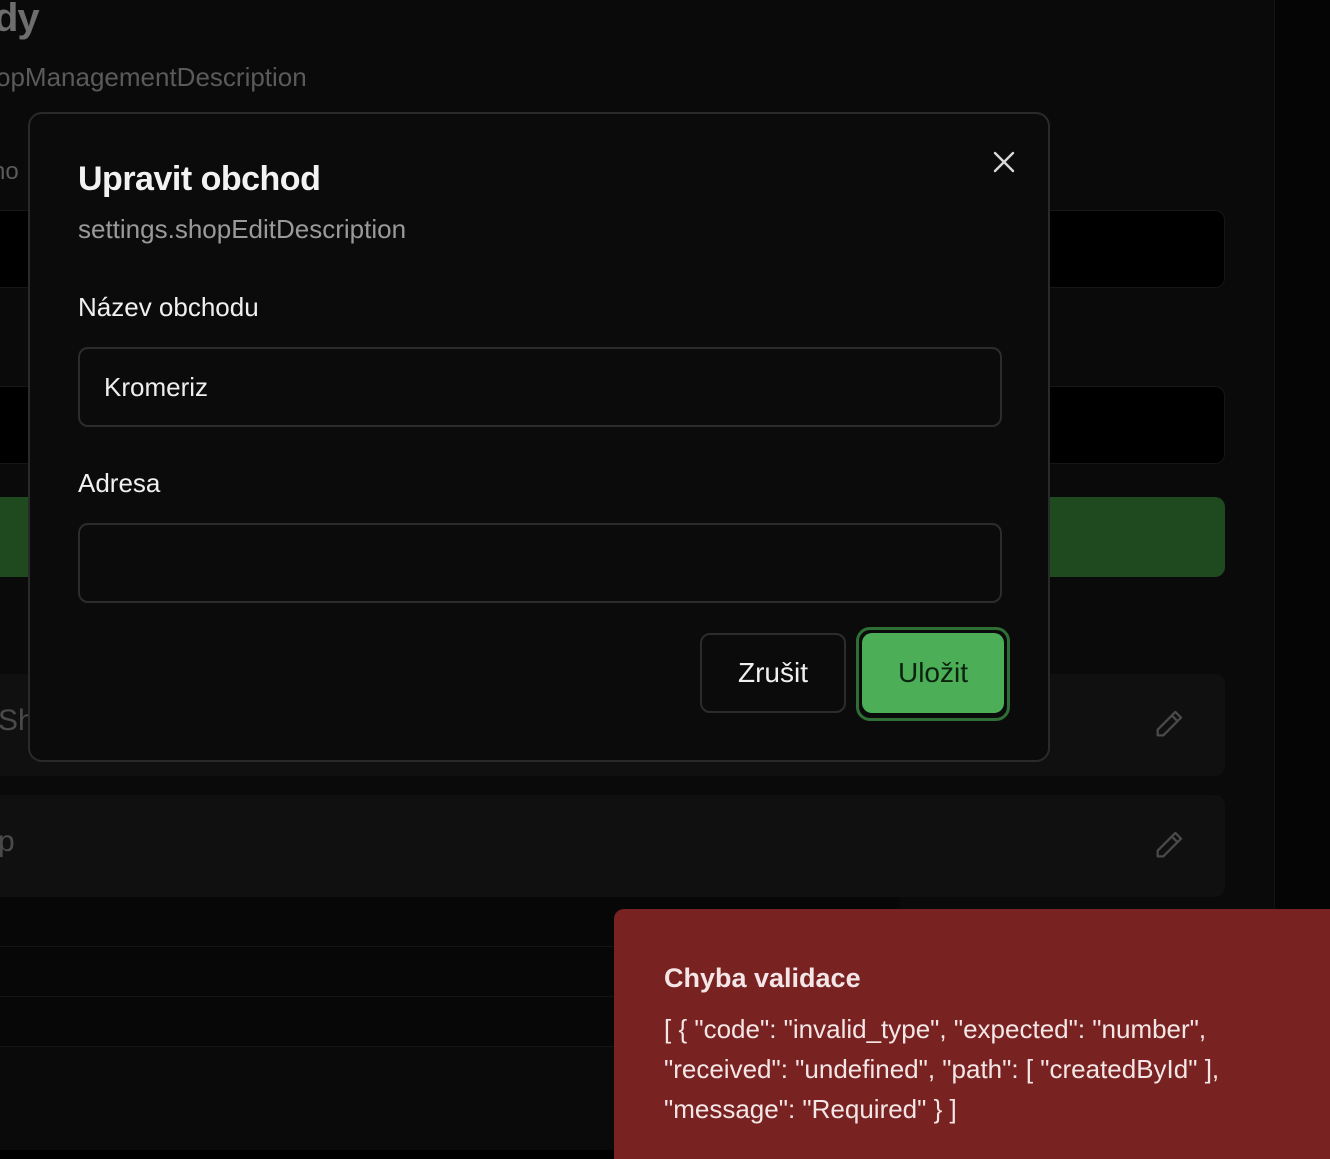 Image resolution: width=1330 pixels, height=1159 pixels. Describe the element at coordinates (242, 229) in the screenshot. I see `dialog-description: settings.shopEditDescription` at that location.